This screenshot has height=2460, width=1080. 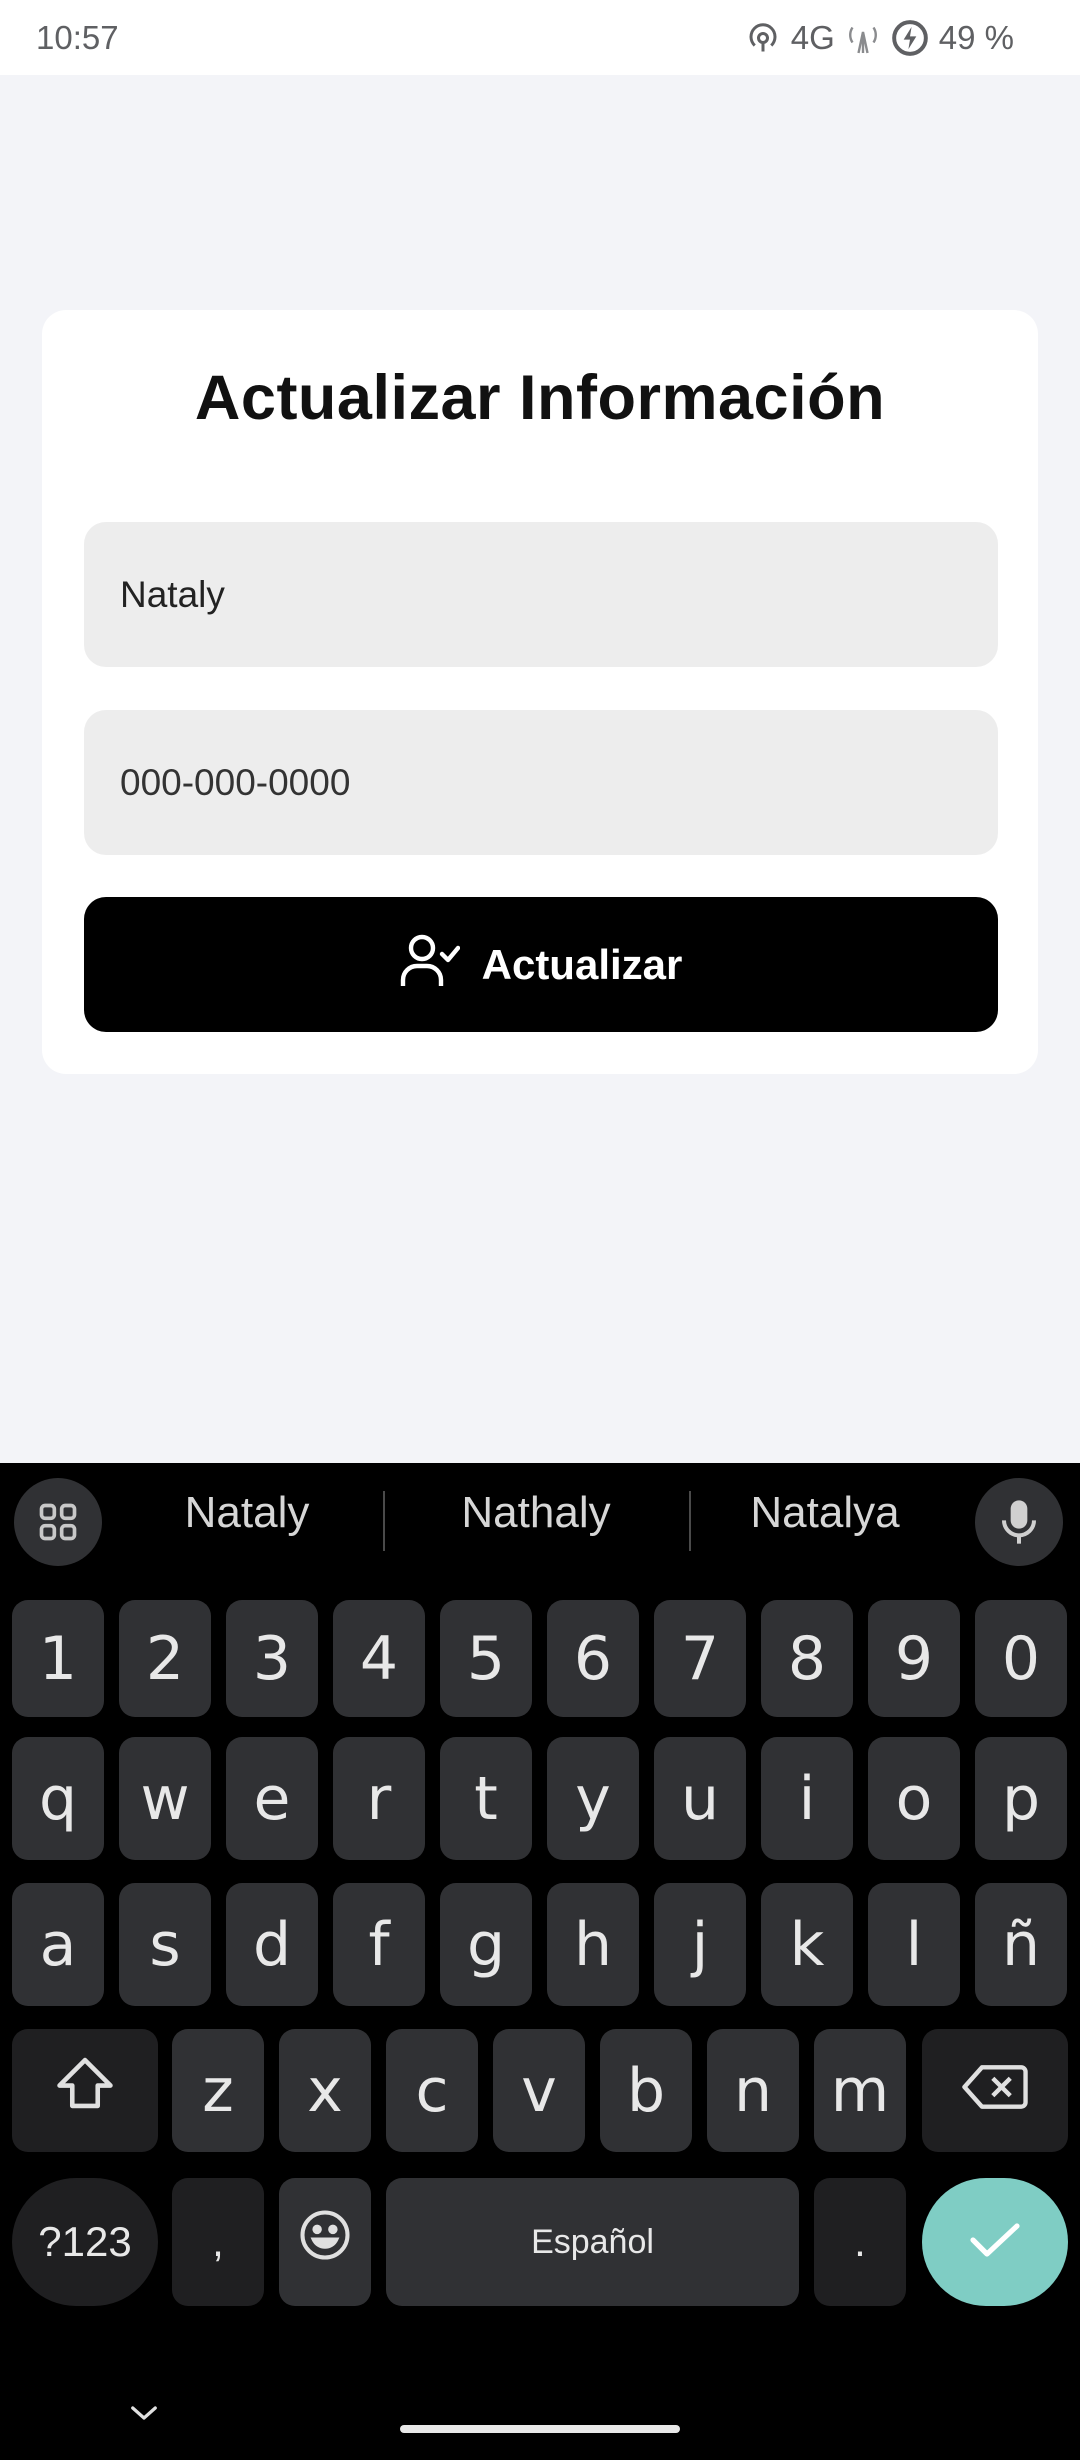 What do you see at coordinates (218, 2242) in the screenshot?
I see `comma-key: ,` at bounding box center [218, 2242].